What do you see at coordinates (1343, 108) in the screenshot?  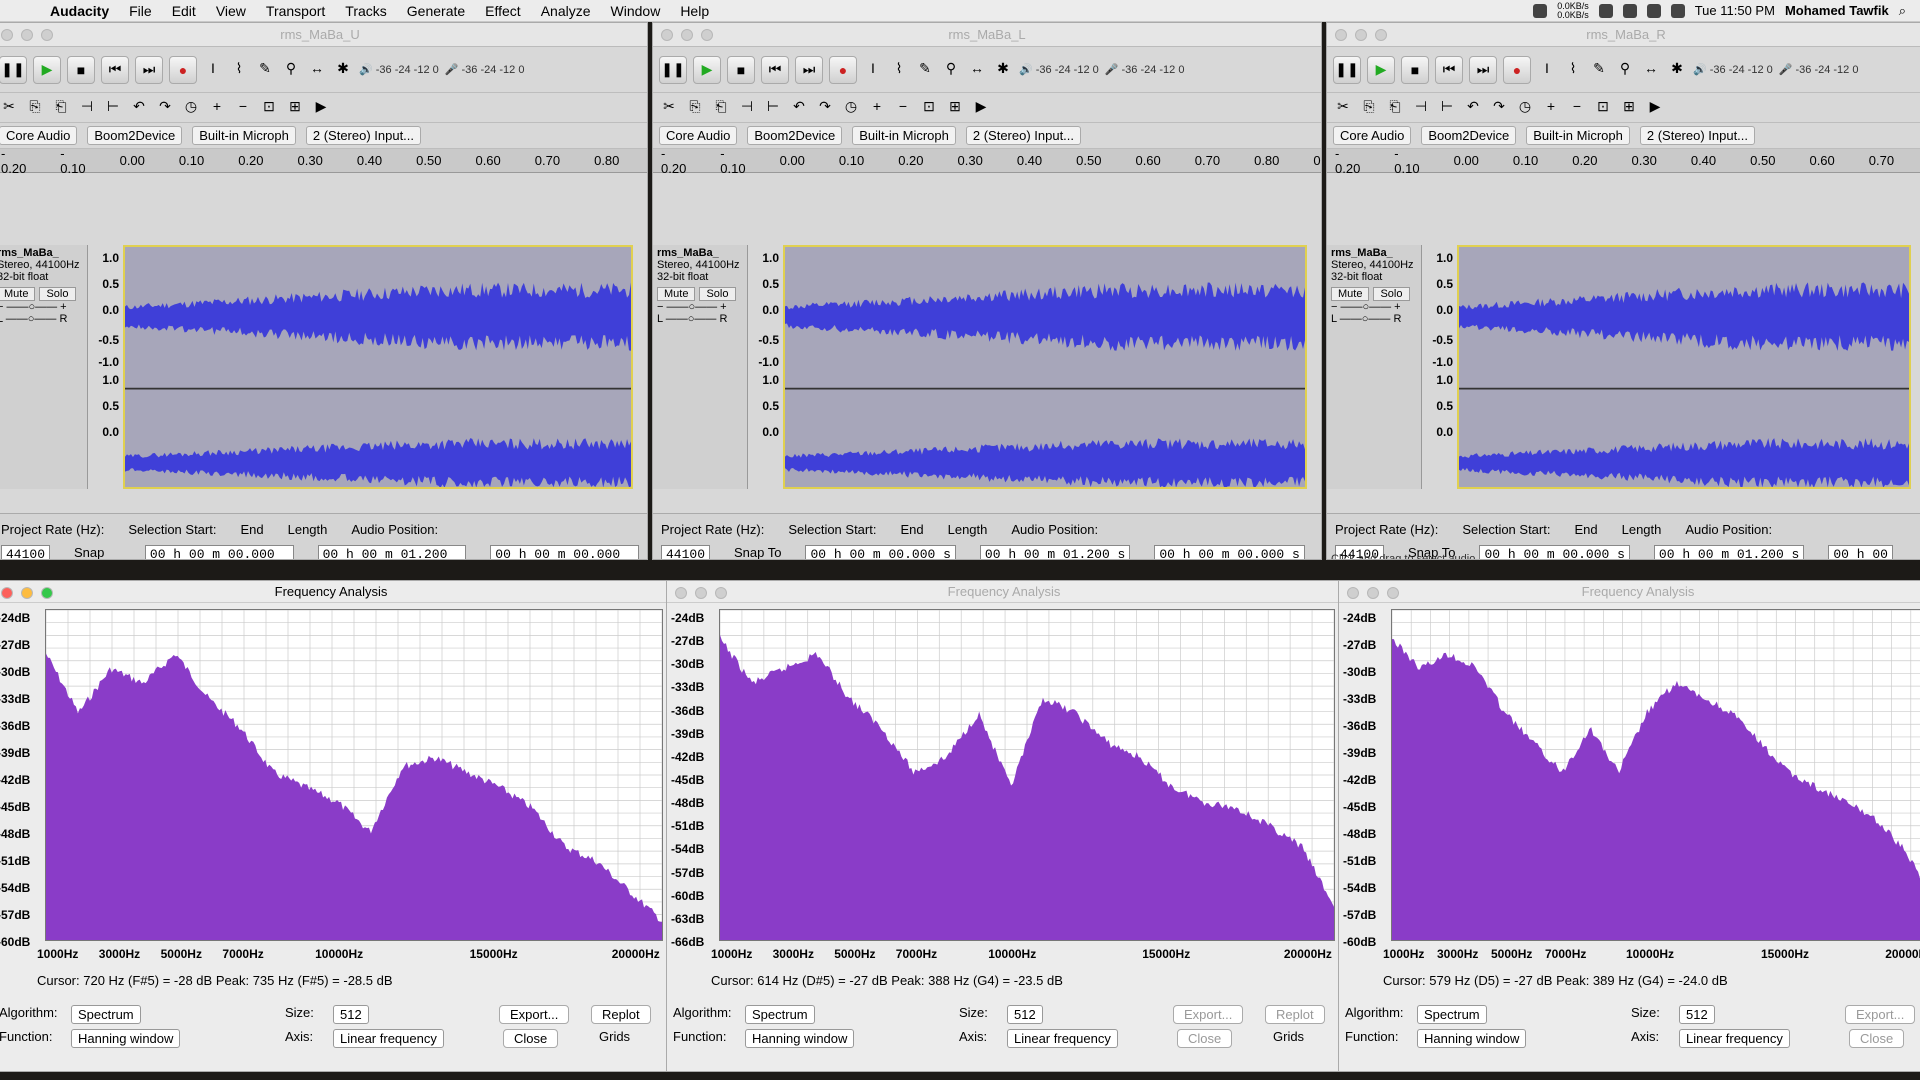 I see `cut-icon: ✂` at bounding box center [1343, 108].